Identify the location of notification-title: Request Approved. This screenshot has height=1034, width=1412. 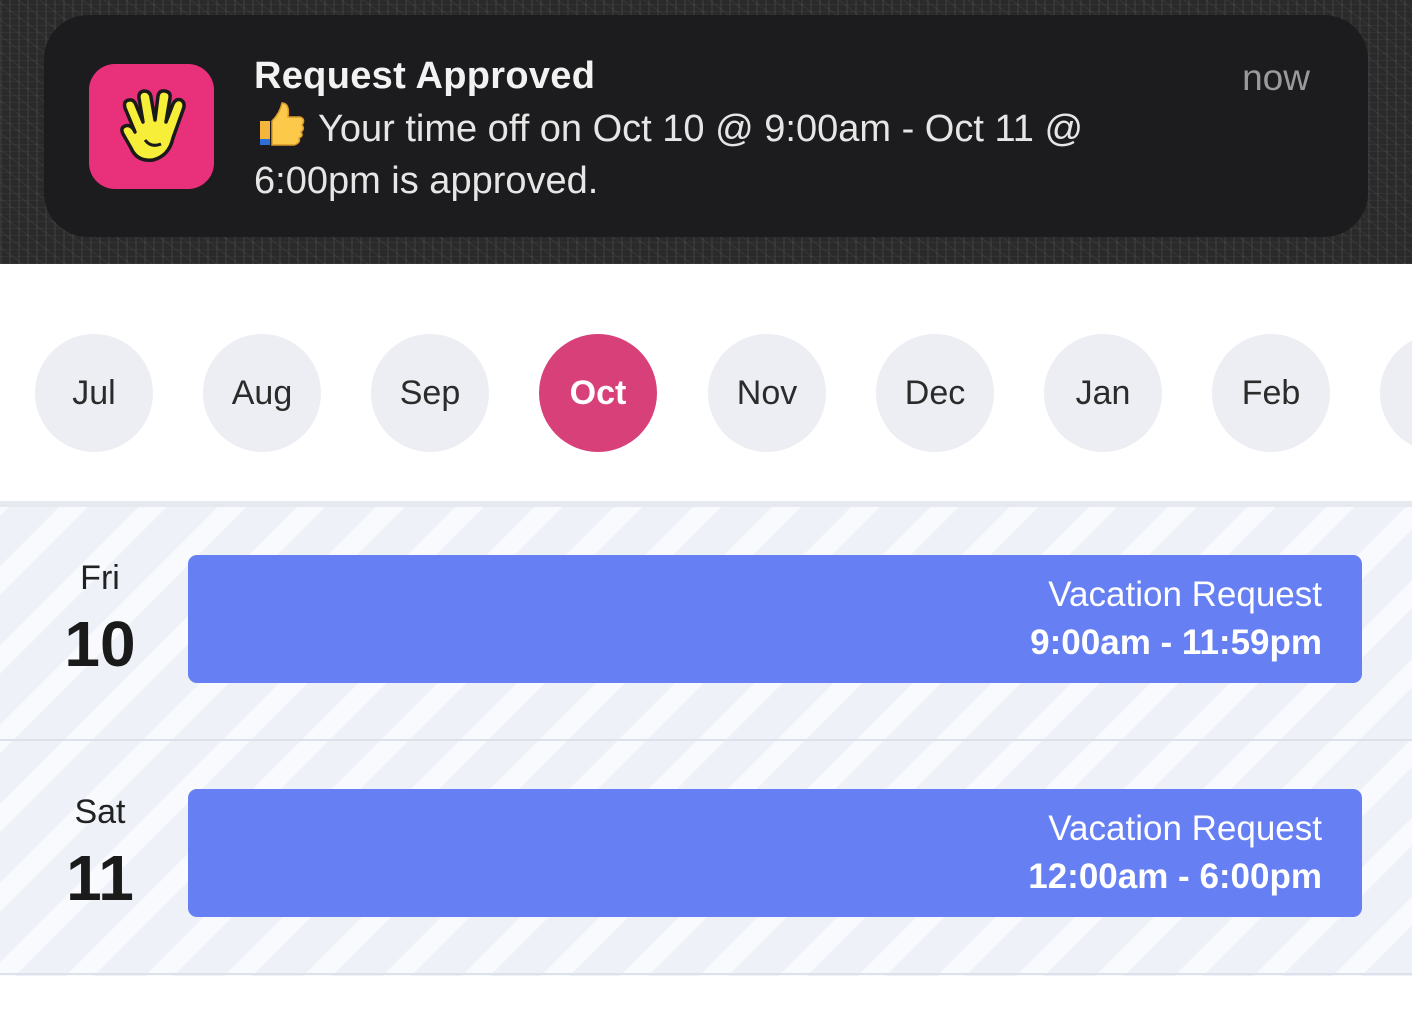
(425, 76).